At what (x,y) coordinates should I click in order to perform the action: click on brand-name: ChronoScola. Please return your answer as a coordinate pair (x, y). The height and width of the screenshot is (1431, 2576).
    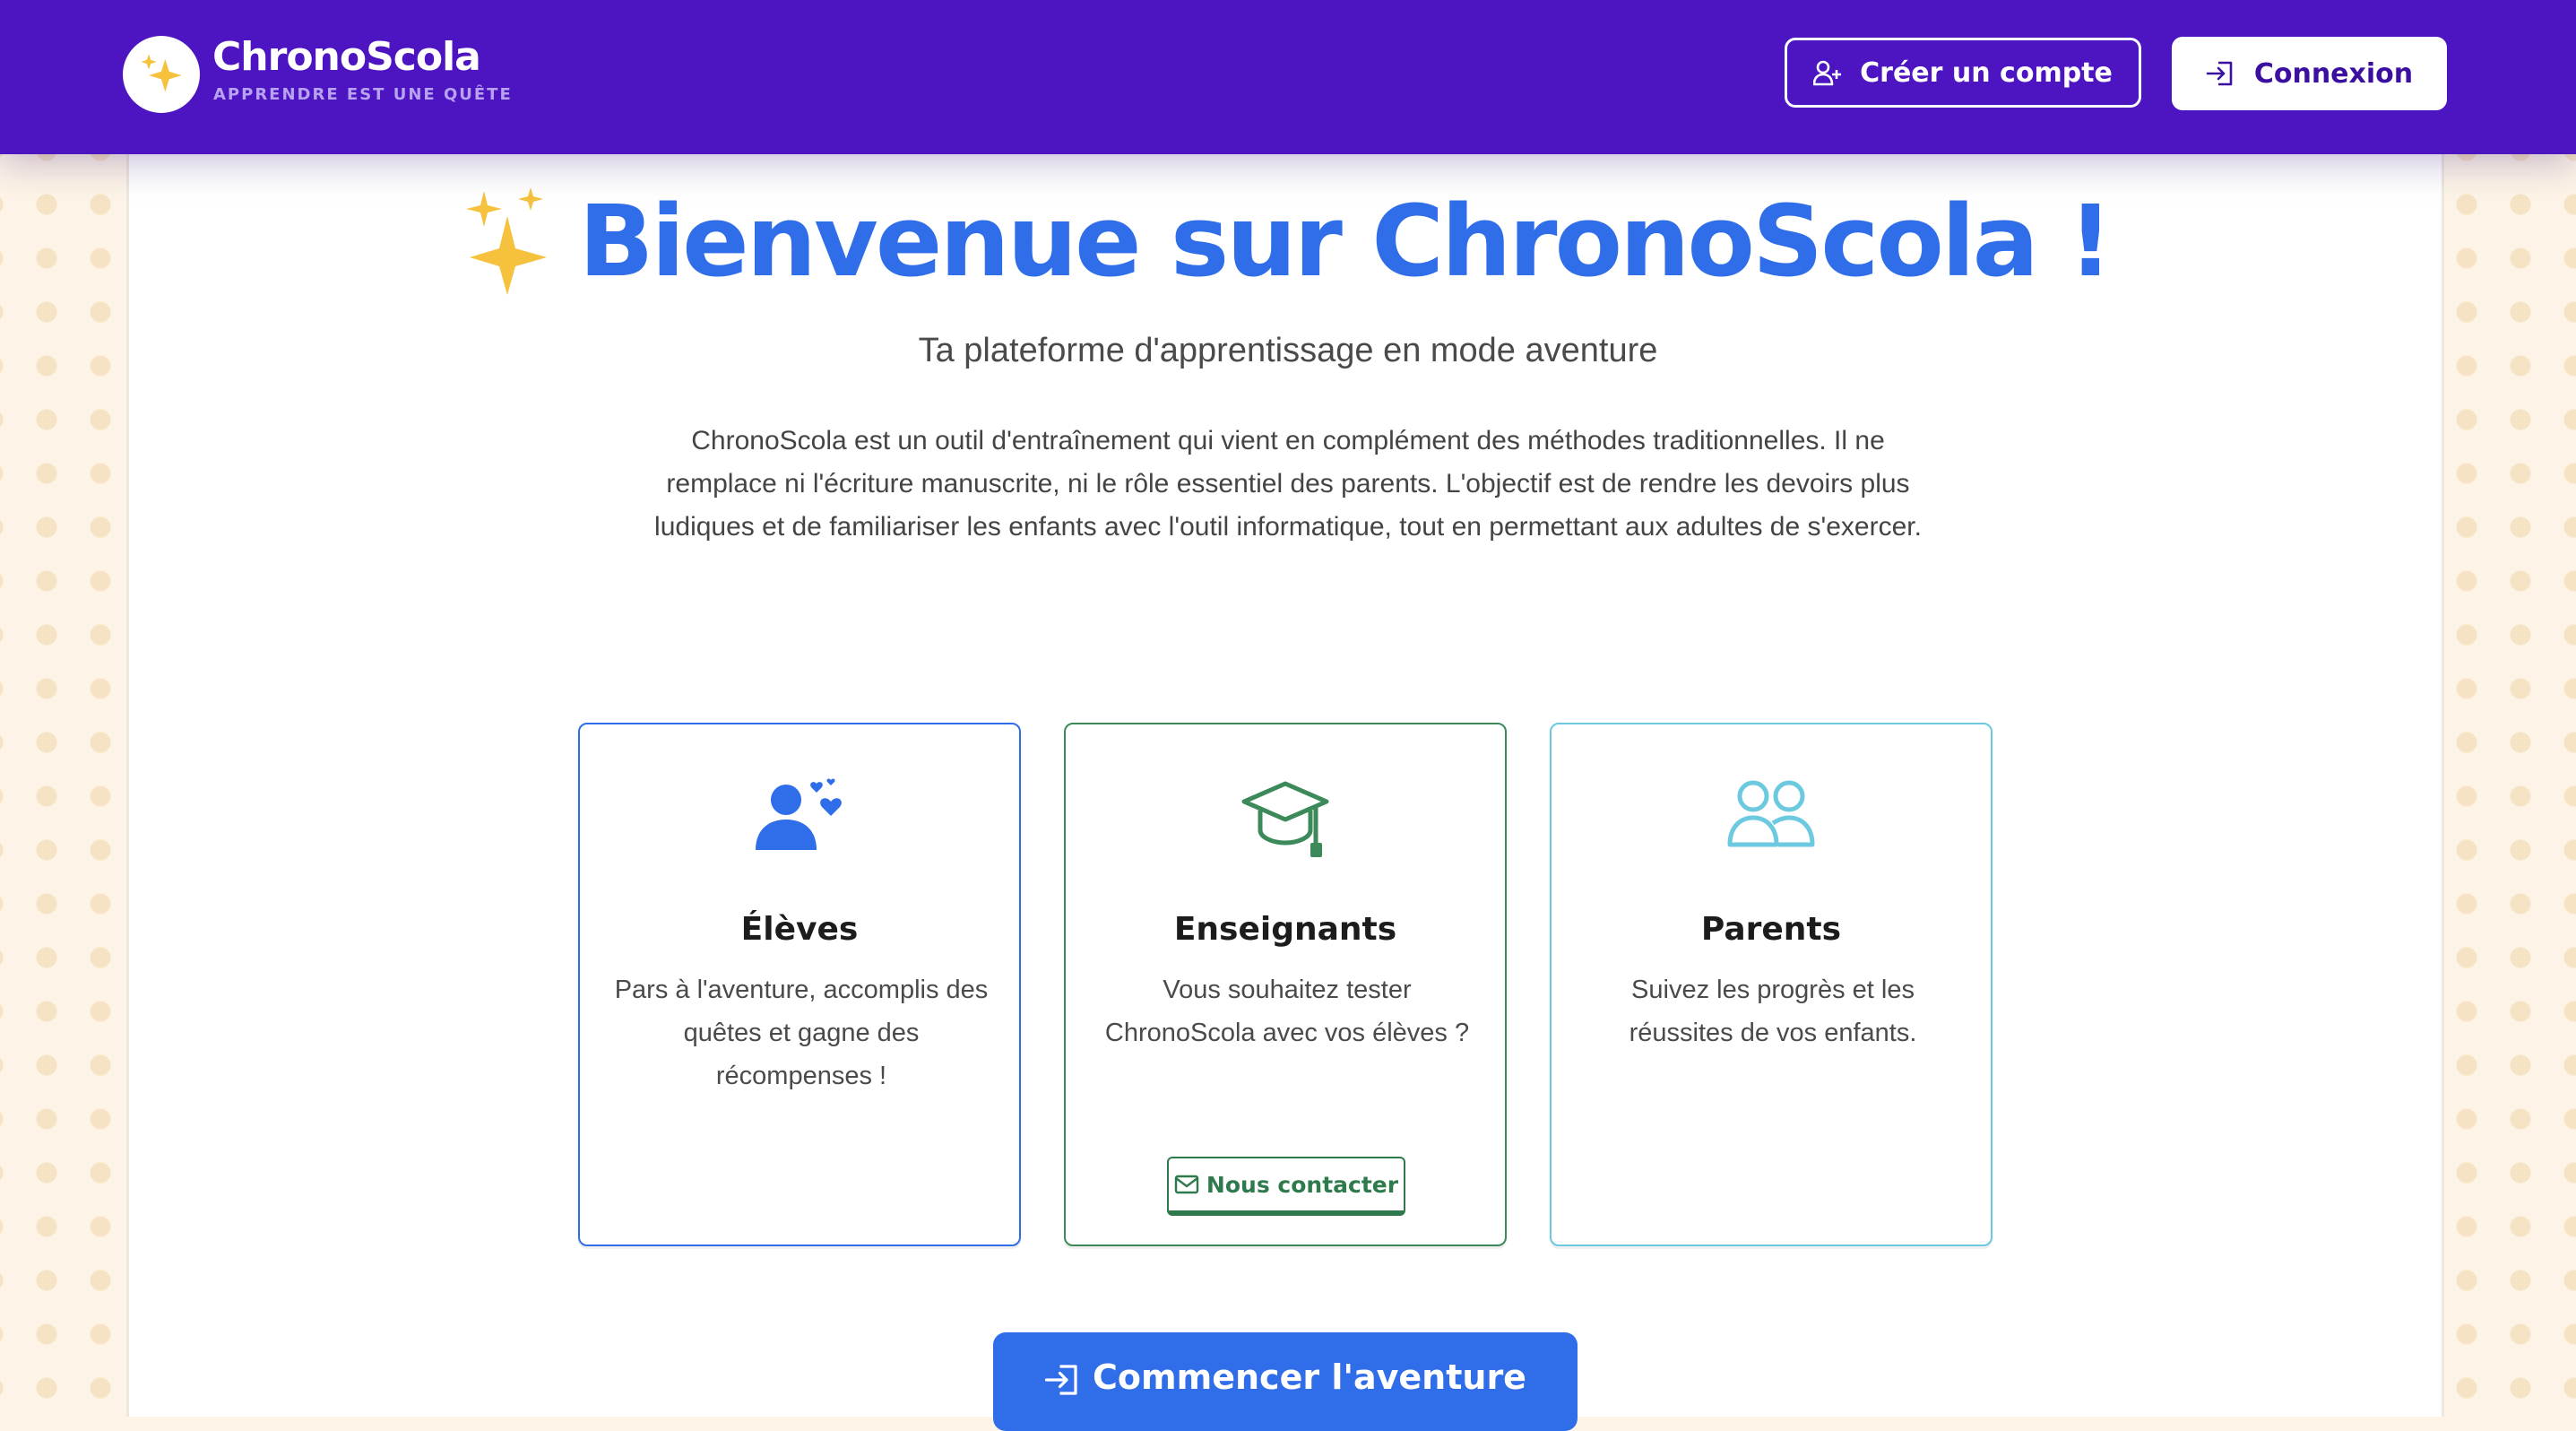
    Looking at the image, I should click on (346, 57).